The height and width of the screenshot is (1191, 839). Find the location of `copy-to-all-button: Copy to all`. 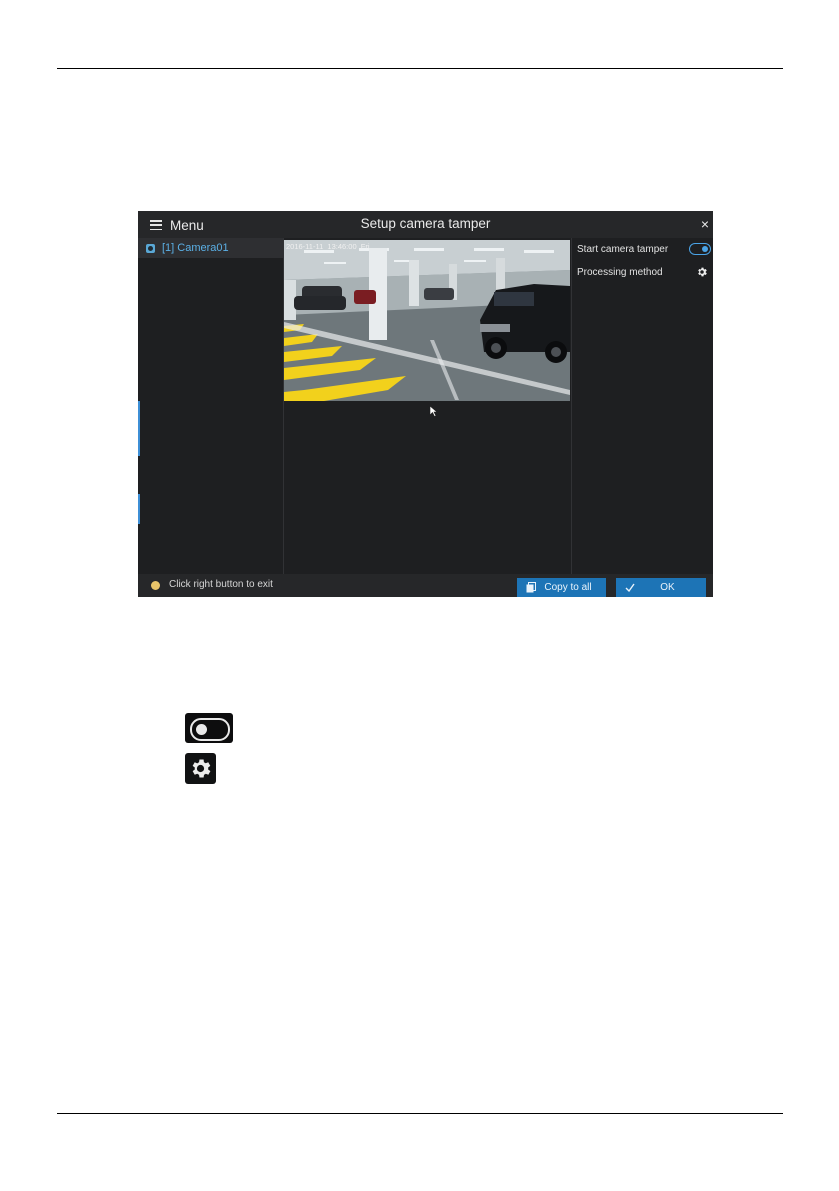

copy-to-all-button: Copy to all is located at coordinates (561, 587).